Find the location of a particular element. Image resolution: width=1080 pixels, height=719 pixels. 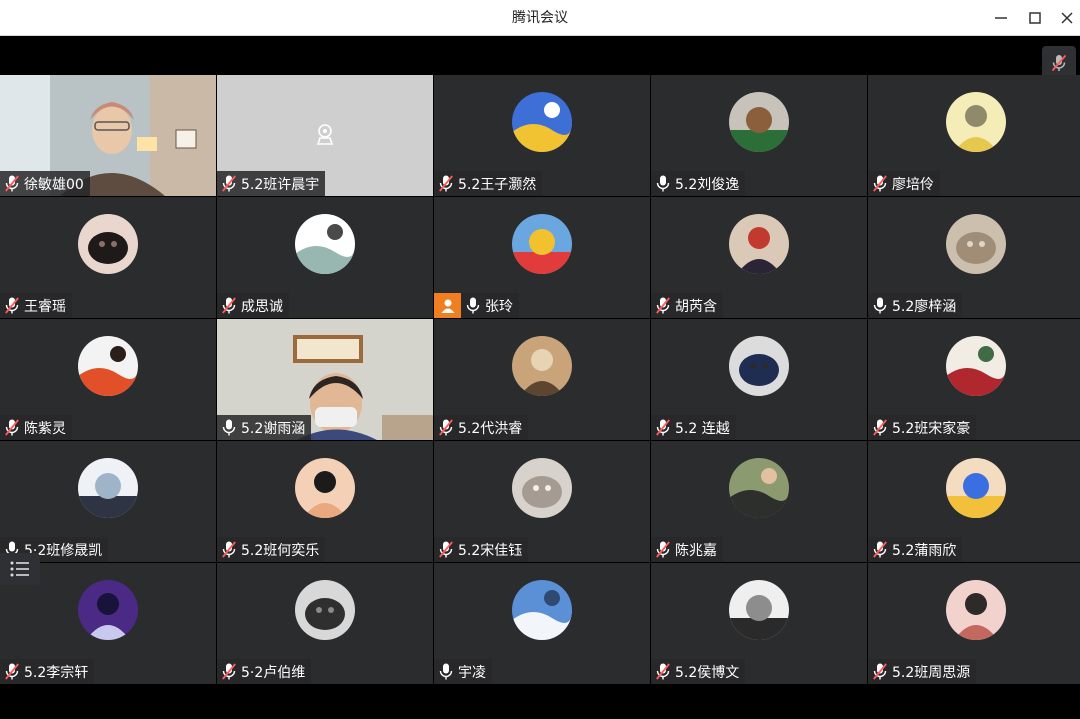

participant-tile: 5.2谢雨涵 is located at coordinates (325, 379).